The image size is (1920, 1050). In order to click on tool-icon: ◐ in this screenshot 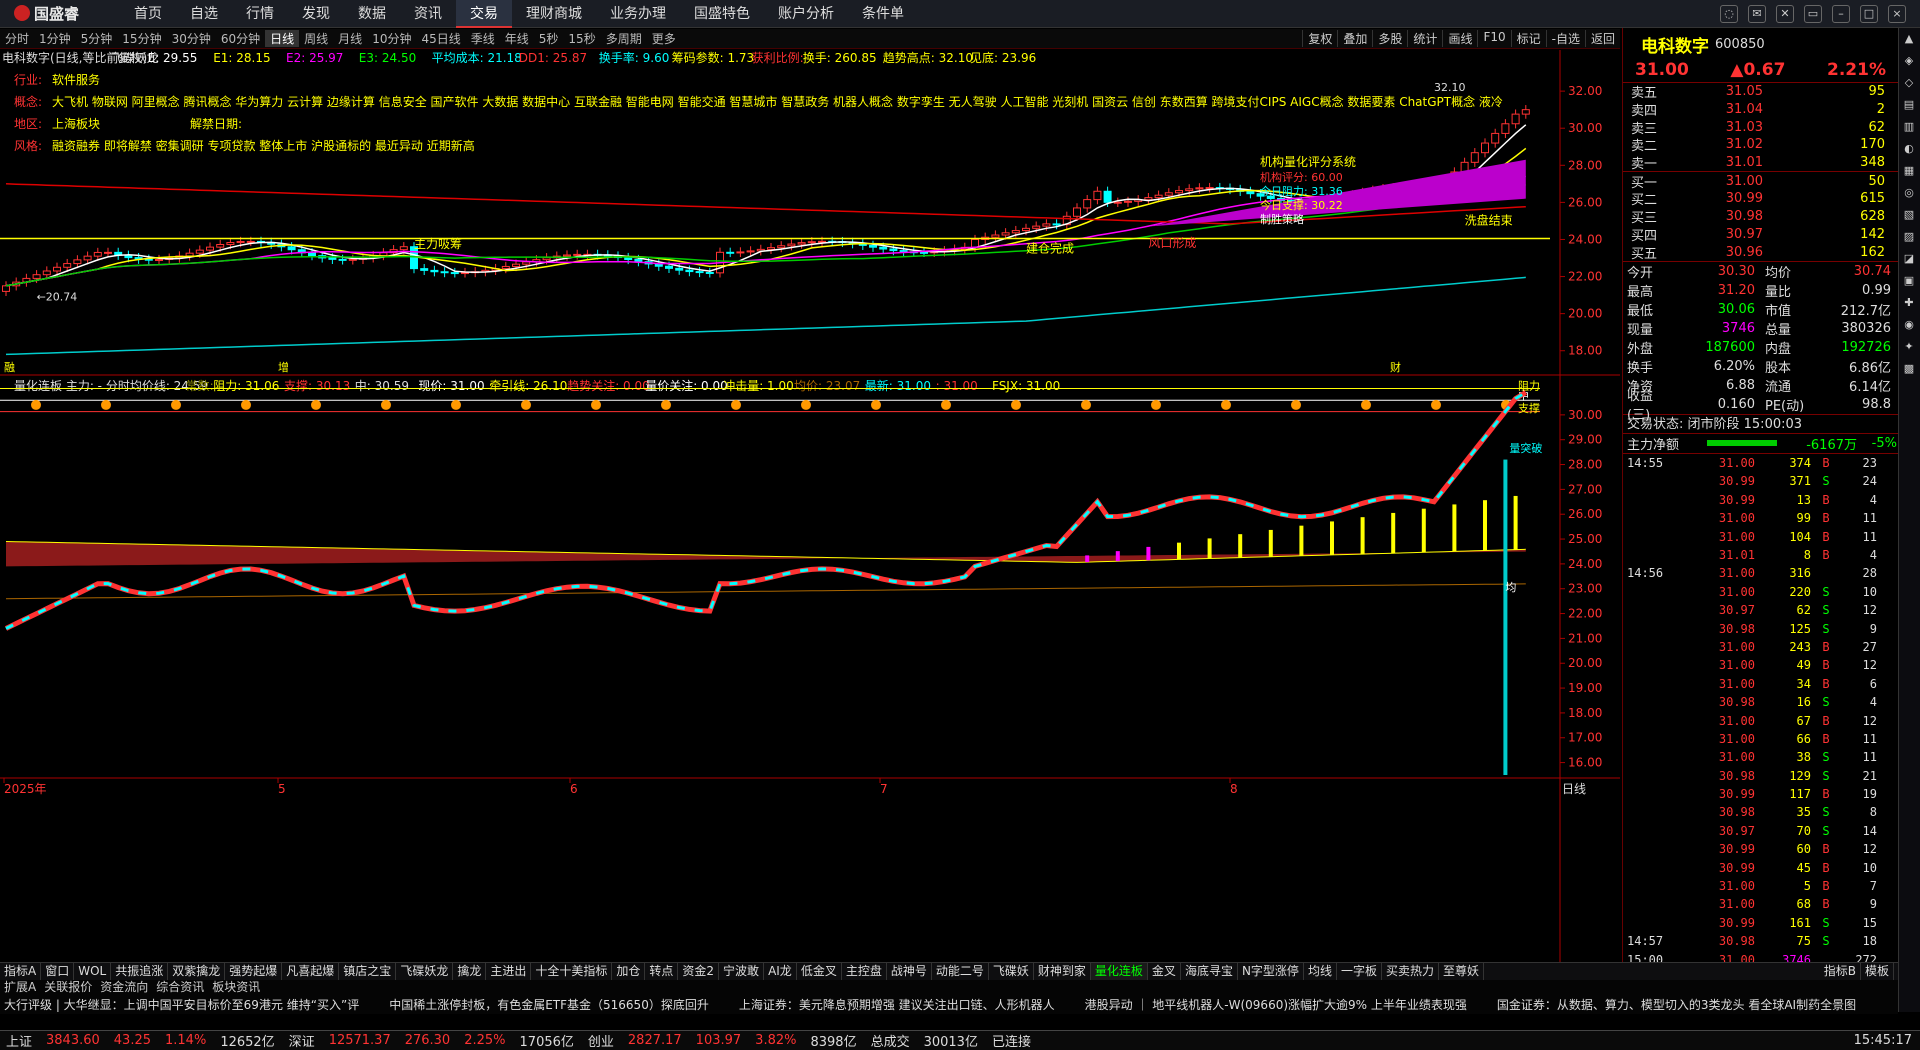, I will do `click(1909, 149)`.